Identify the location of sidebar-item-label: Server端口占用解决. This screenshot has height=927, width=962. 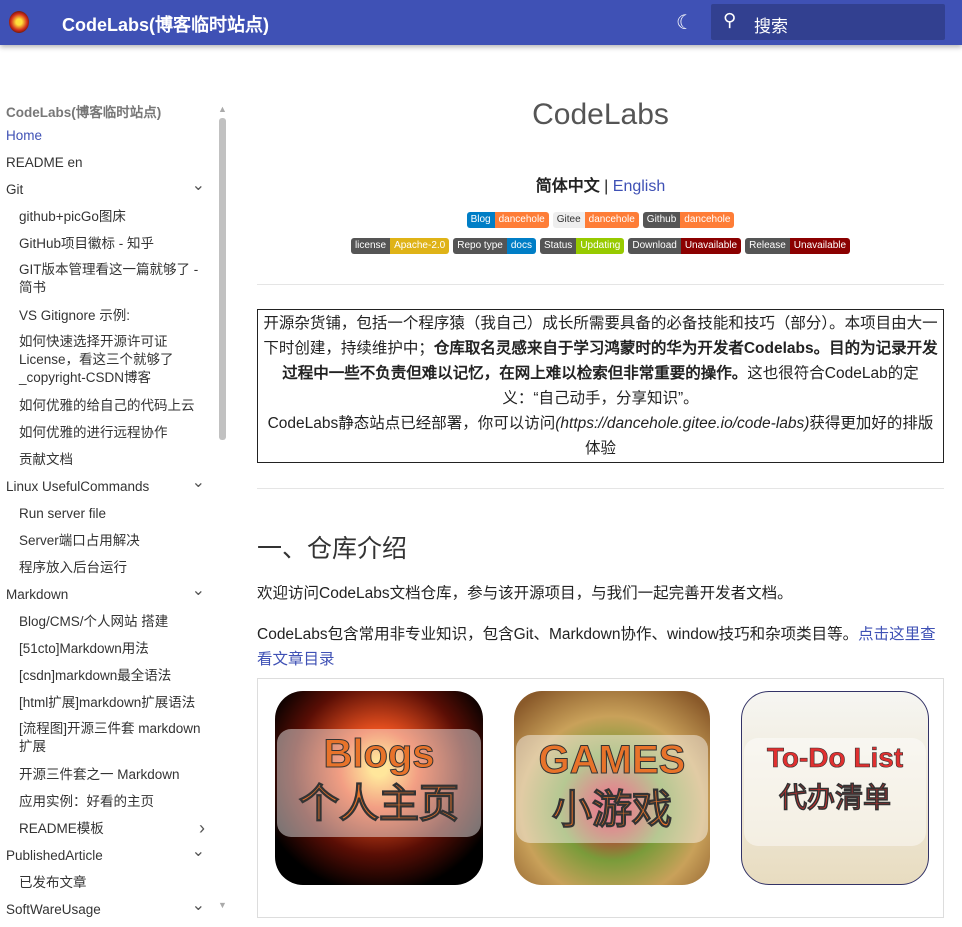
(79, 540).